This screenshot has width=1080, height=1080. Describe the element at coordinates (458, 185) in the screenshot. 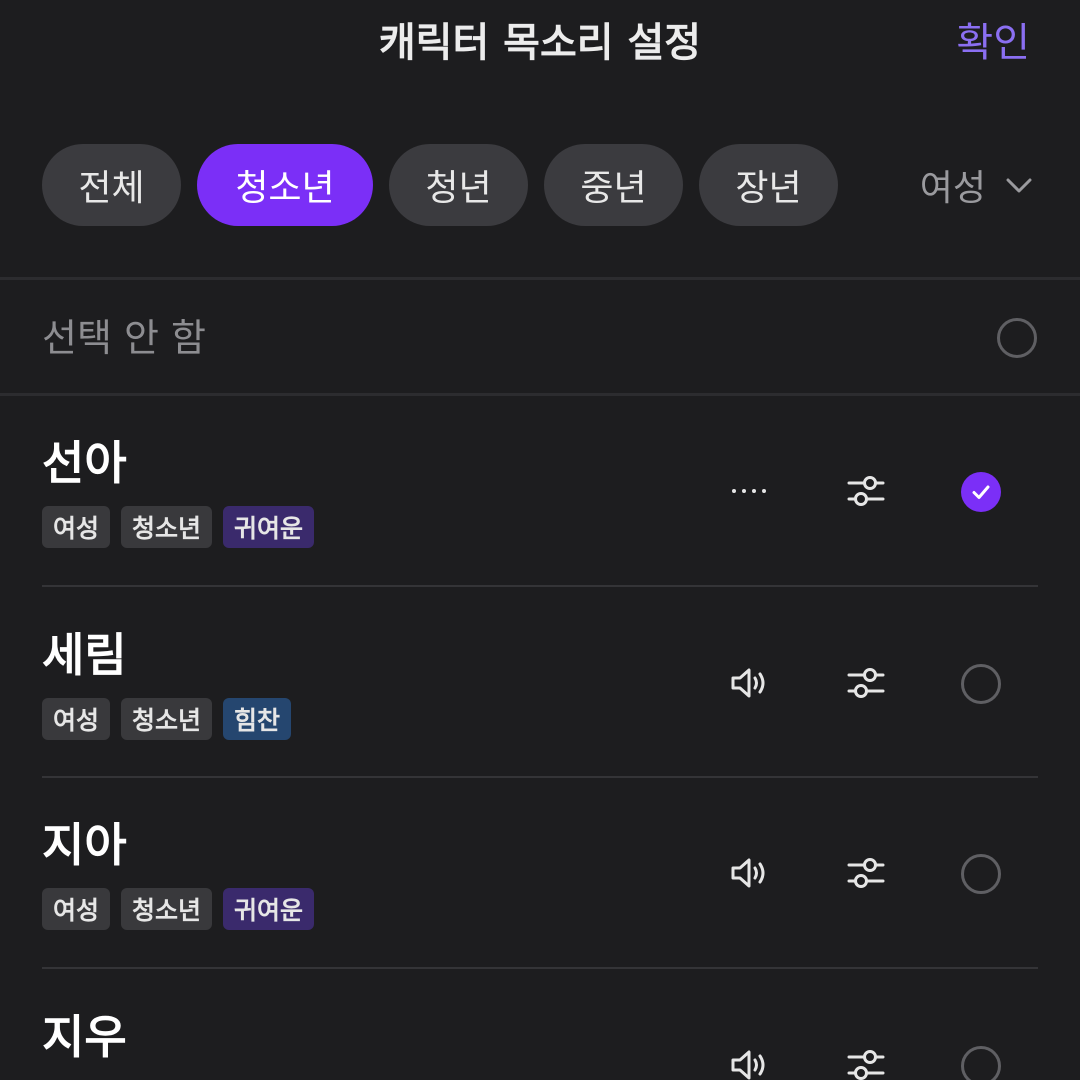

I see `chip-young-adult: 청년` at that location.